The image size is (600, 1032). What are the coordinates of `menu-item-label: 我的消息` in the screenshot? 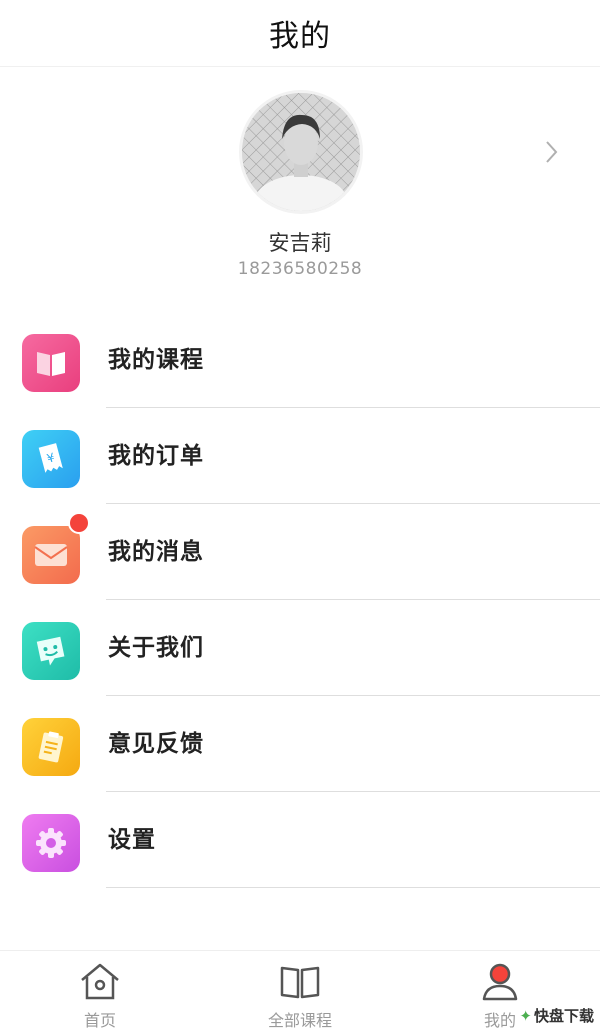 It's located at (156, 552).